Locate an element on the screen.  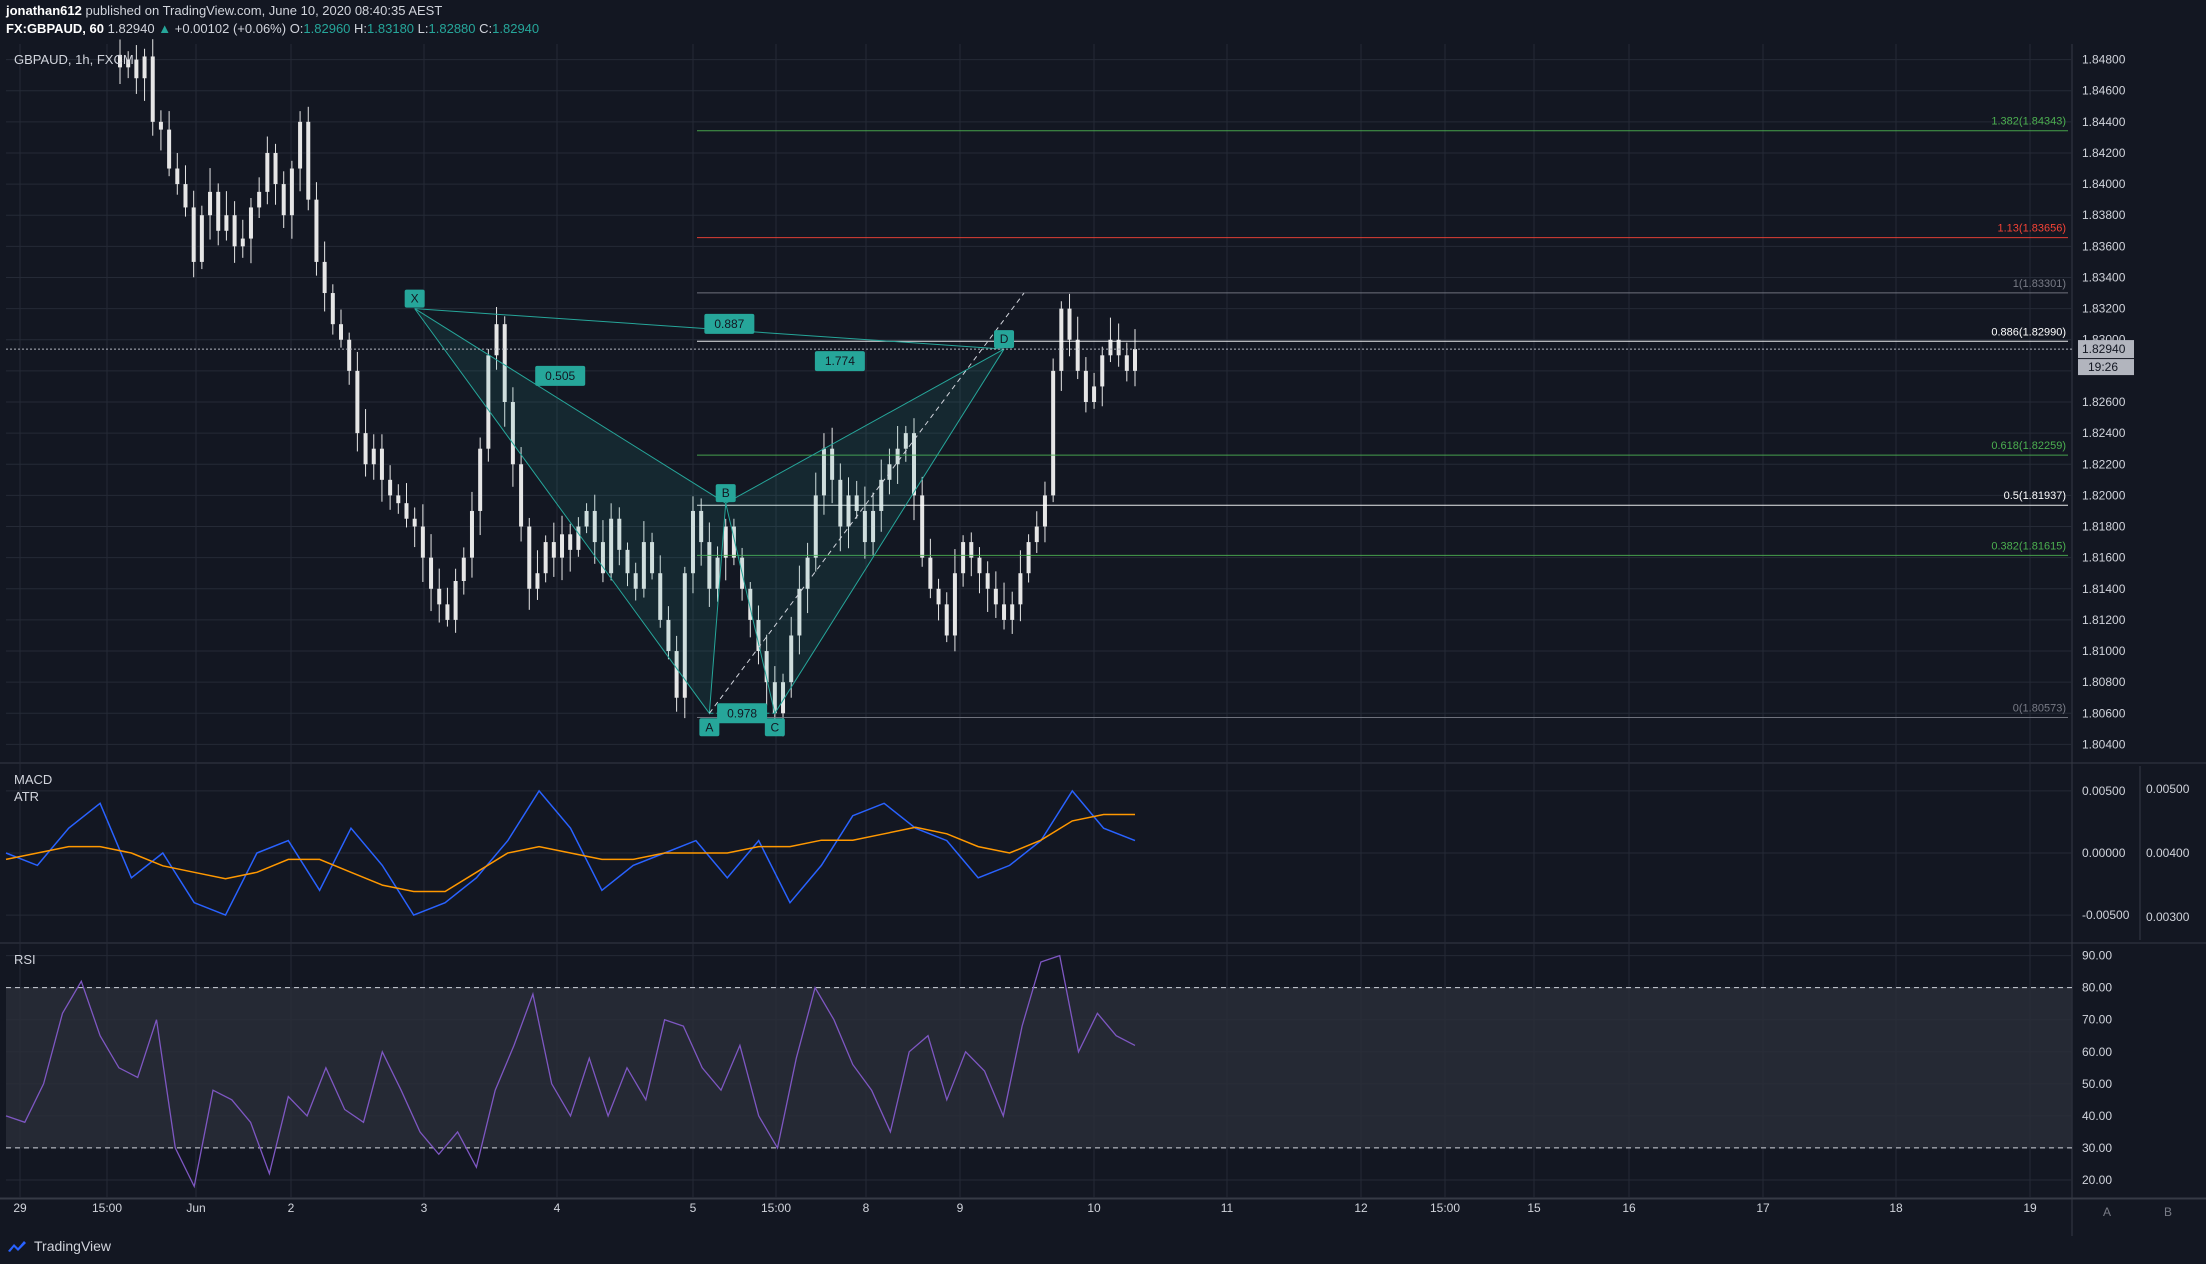
price-tick-label: 1.82200 is located at coordinates (2104, 464).